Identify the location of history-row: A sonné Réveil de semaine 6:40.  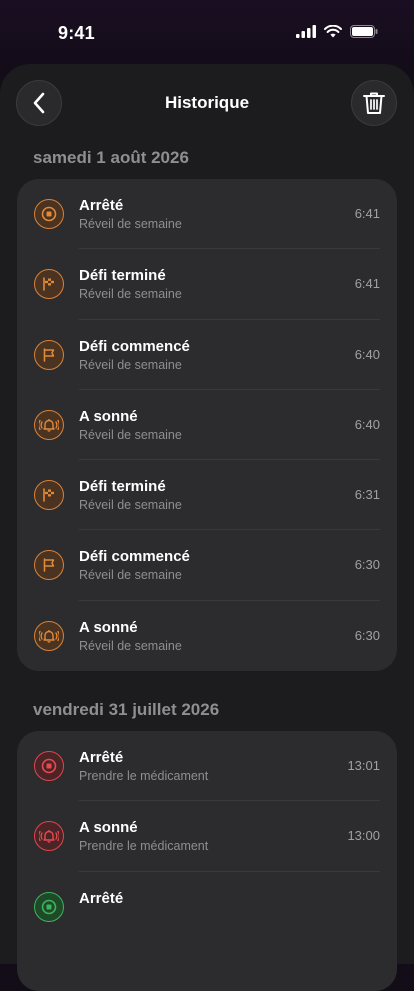
(207, 425).